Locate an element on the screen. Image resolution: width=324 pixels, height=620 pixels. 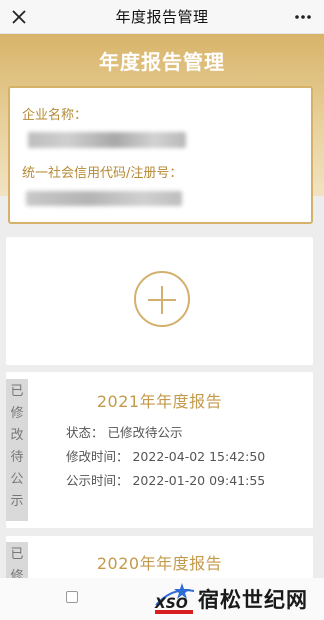
watermark-brand: 宿松世纪网 is located at coordinates (253, 599).